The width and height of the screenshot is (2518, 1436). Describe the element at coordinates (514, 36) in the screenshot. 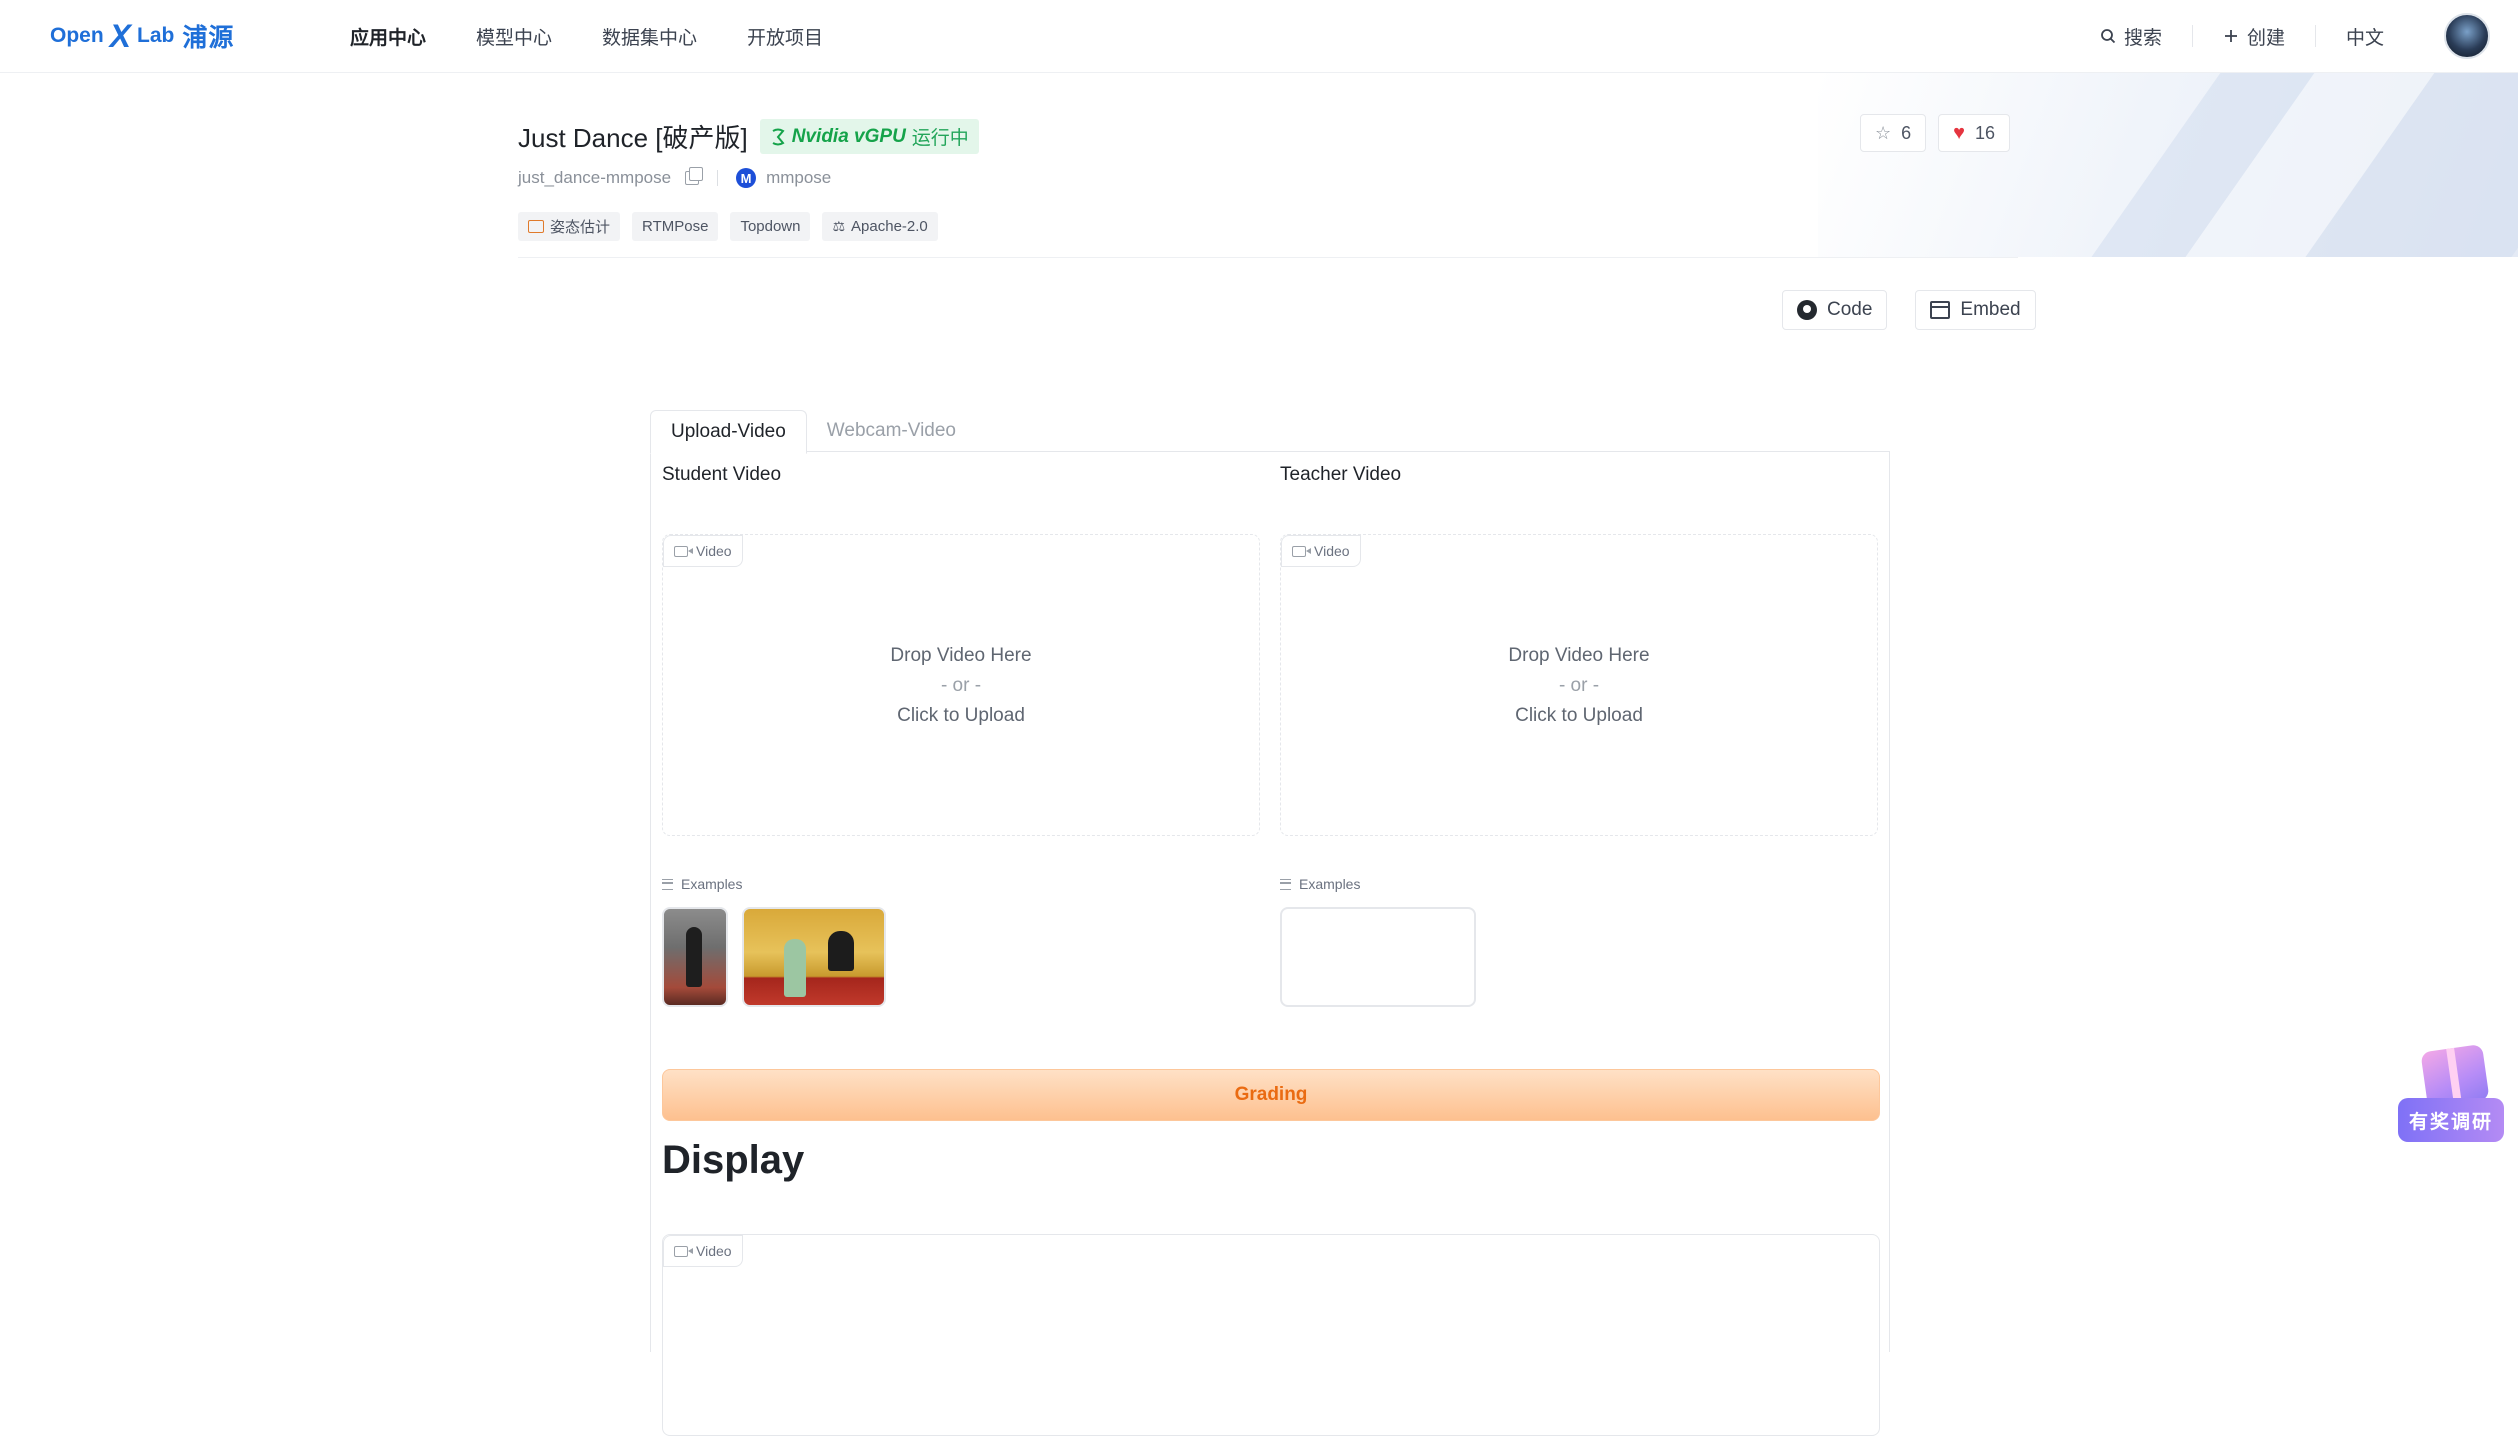

I see `nav-model-center: 模型中心` at that location.